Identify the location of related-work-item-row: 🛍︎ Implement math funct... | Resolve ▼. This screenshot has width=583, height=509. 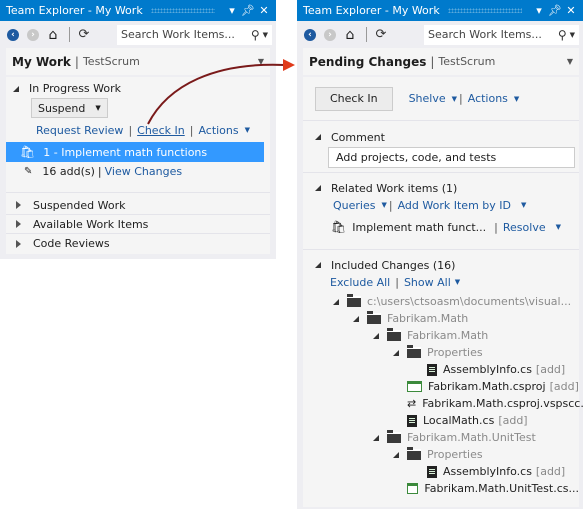
(441, 227).